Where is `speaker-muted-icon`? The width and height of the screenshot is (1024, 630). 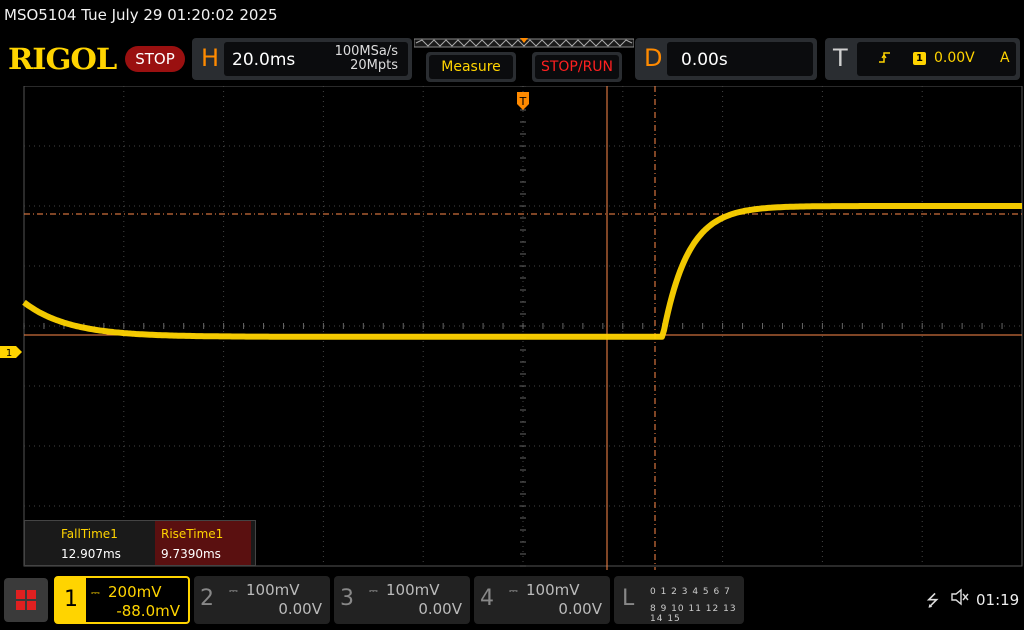
speaker-muted-icon is located at coordinates (960, 597).